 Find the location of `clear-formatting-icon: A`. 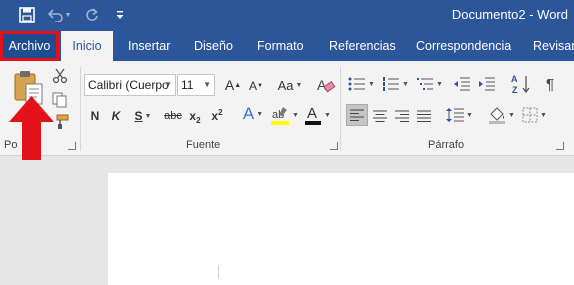

clear-formatting-icon: A is located at coordinates (326, 85).